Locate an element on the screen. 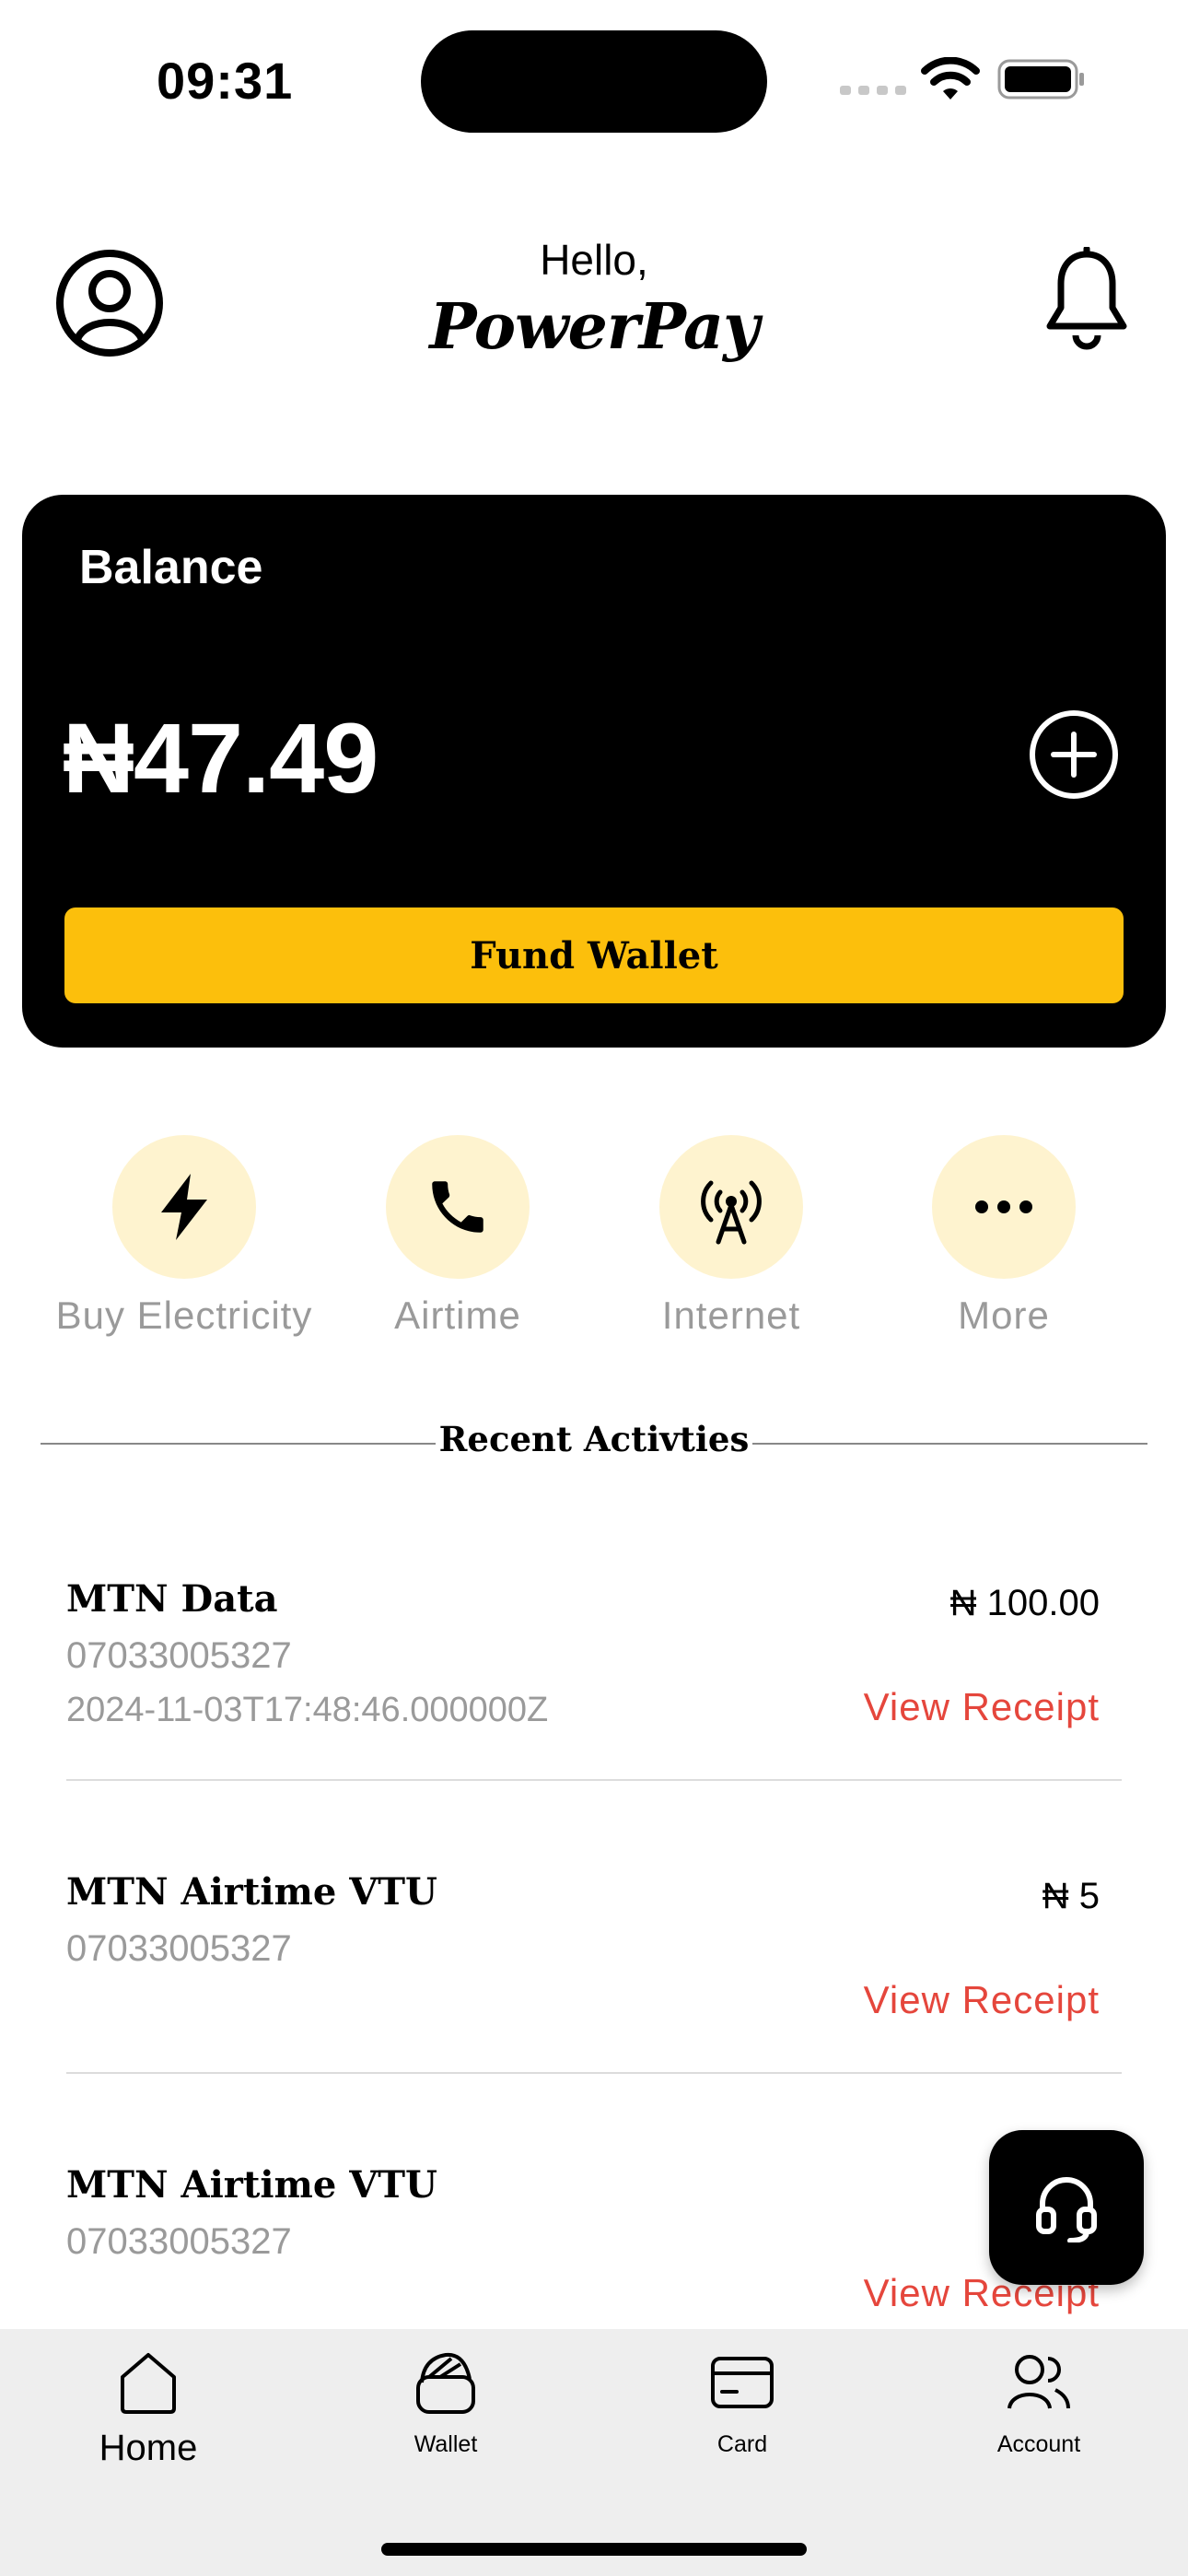 This screenshot has width=1188, height=2576. headset-icon is located at coordinates (1066, 2209).